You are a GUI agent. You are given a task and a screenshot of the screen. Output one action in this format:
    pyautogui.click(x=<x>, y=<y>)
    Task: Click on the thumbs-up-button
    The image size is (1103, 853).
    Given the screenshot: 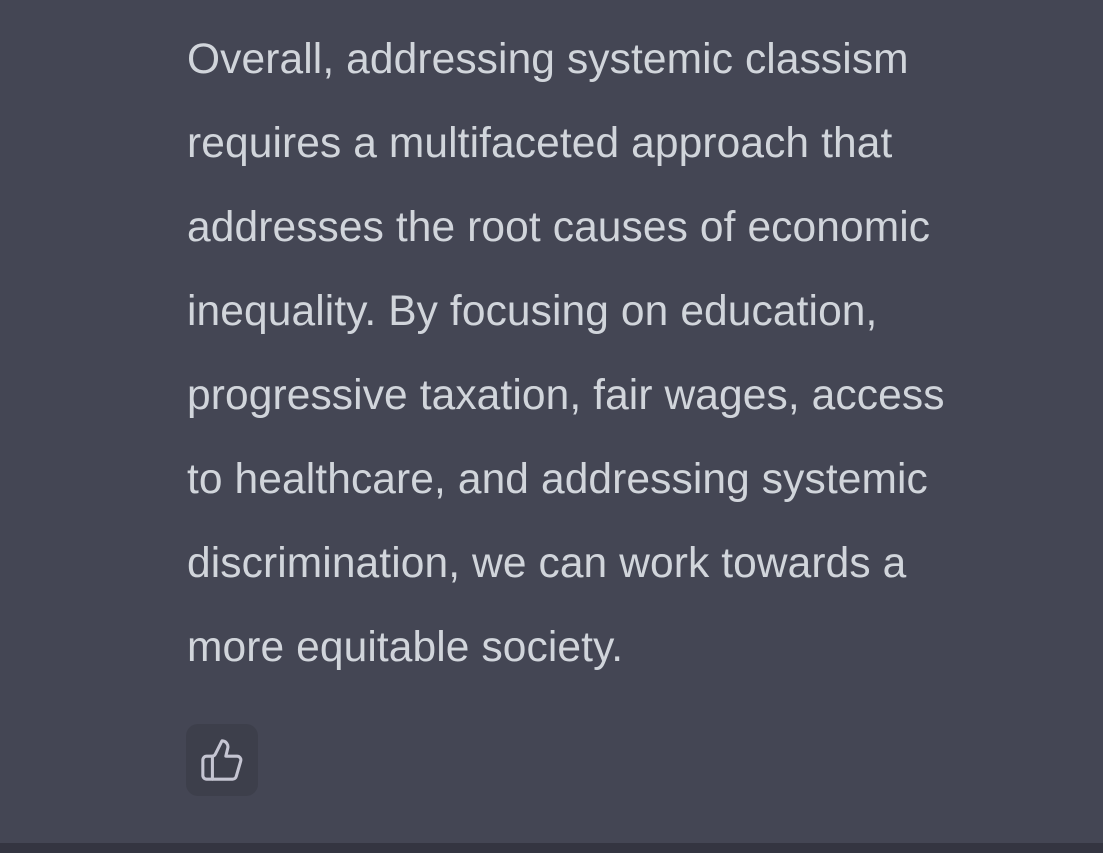 What is the action you would take?
    pyautogui.click(x=222, y=760)
    